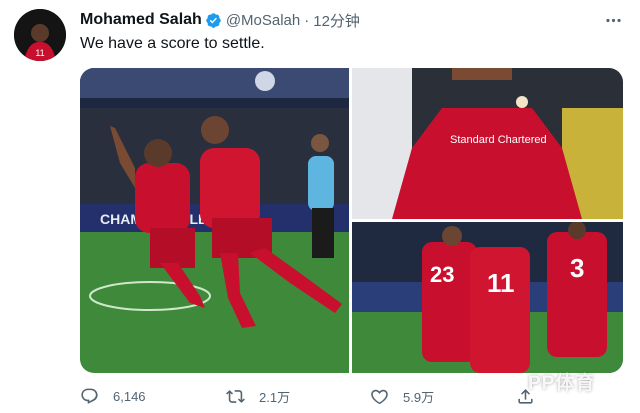  I want to click on tweet-timestamp: 12分钟, so click(336, 20).